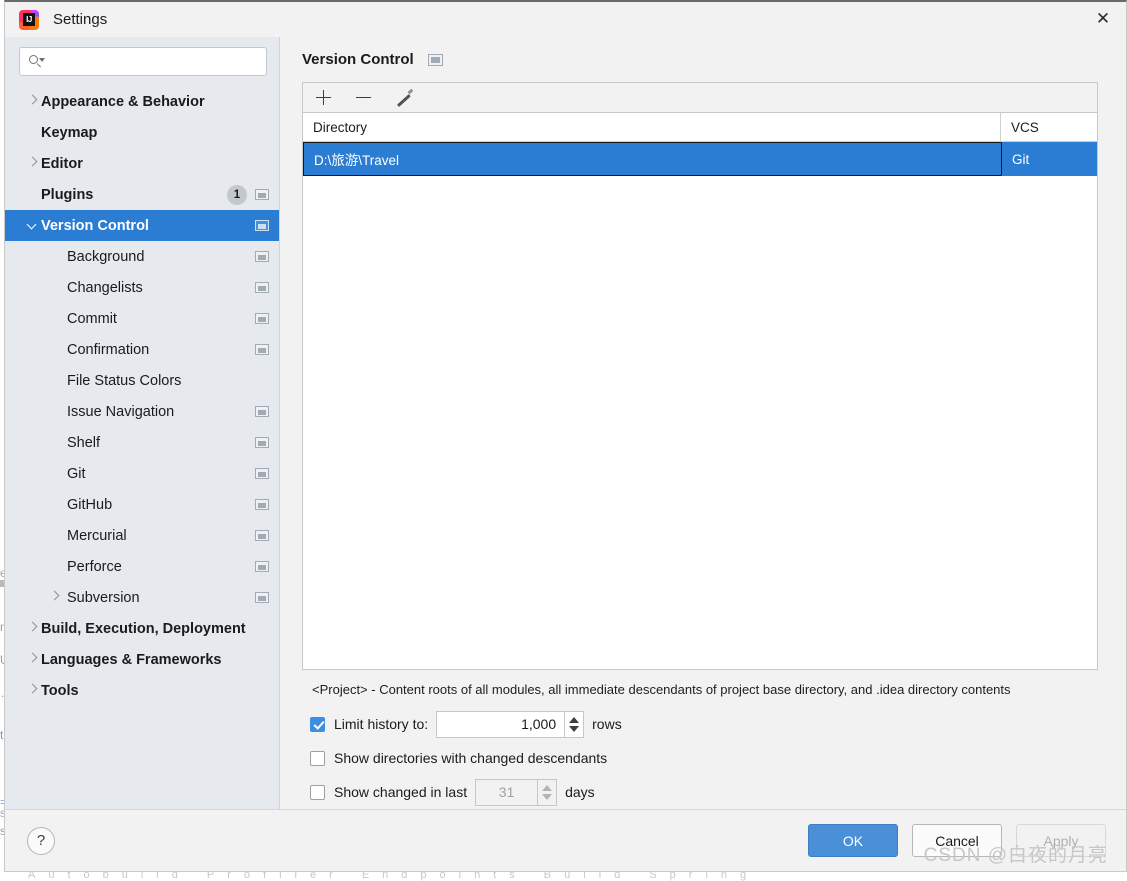 The width and height of the screenshot is (1127, 881). Describe the element at coordinates (607, 724) in the screenshot. I see `option-suffix: rows` at that location.